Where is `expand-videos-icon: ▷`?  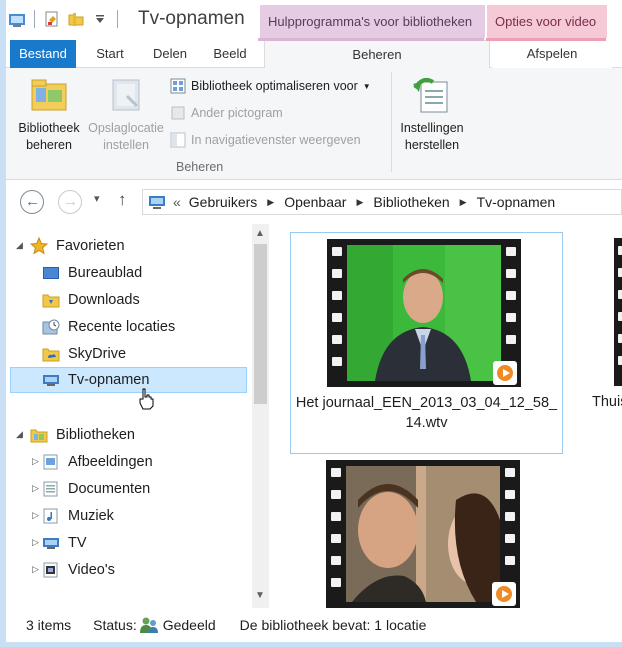
expand-videos-icon: ▷ is located at coordinates (35, 569).